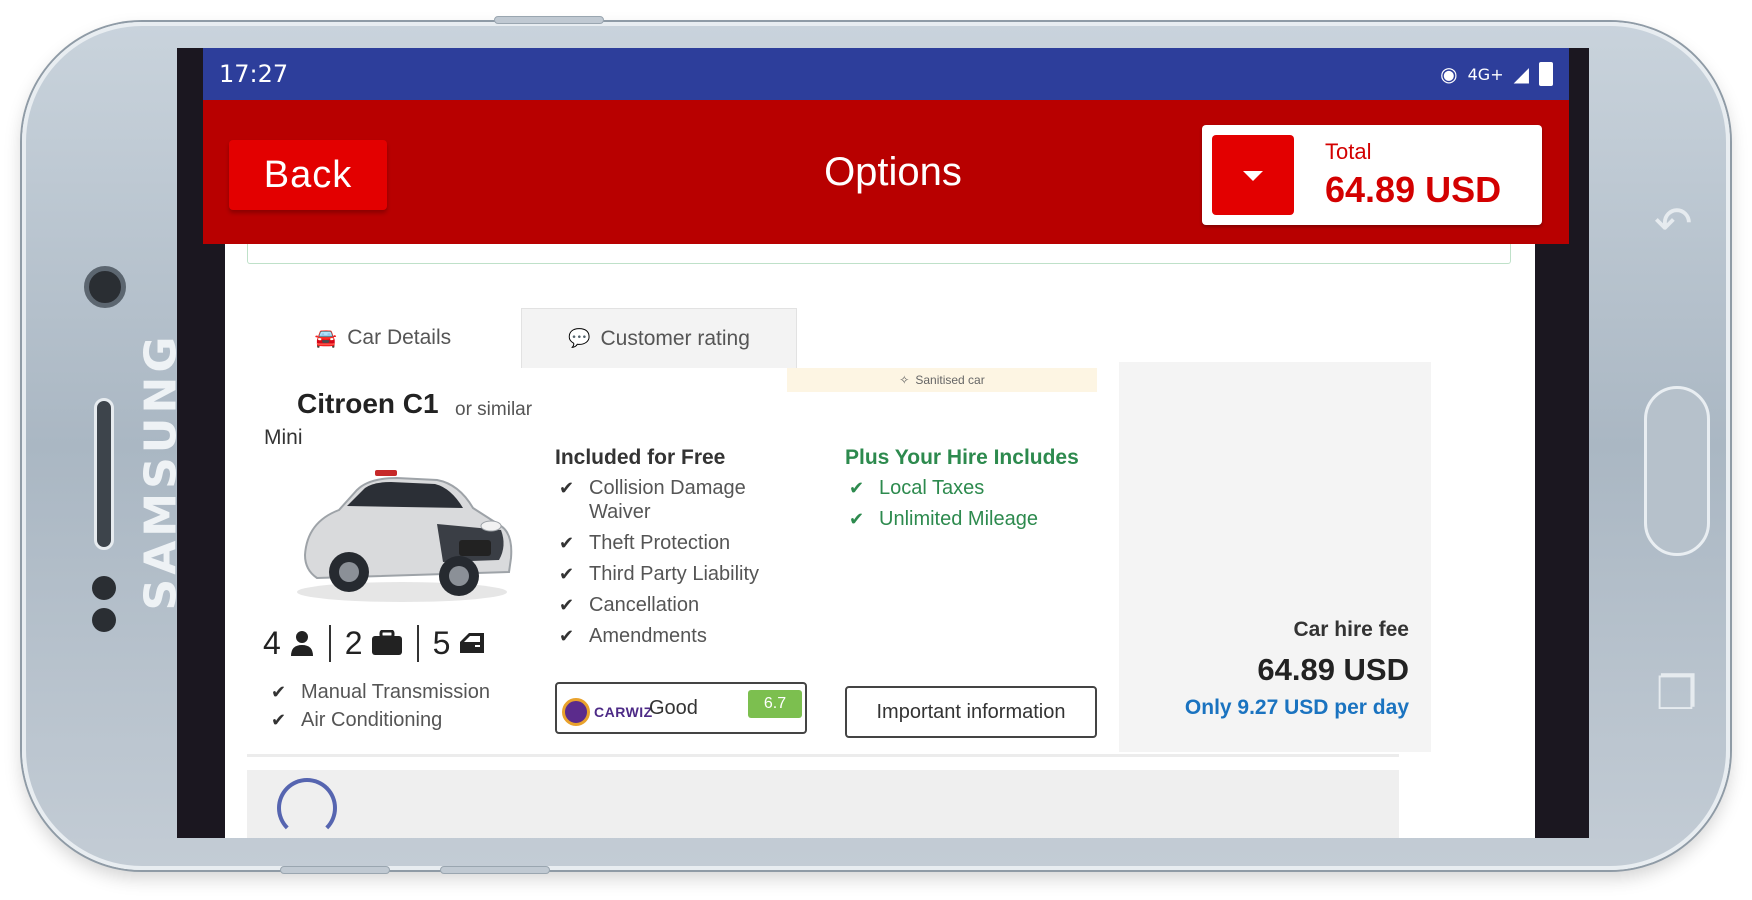 This screenshot has height=900, width=1752. I want to click on carwiz-logo-icon, so click(576, 712).